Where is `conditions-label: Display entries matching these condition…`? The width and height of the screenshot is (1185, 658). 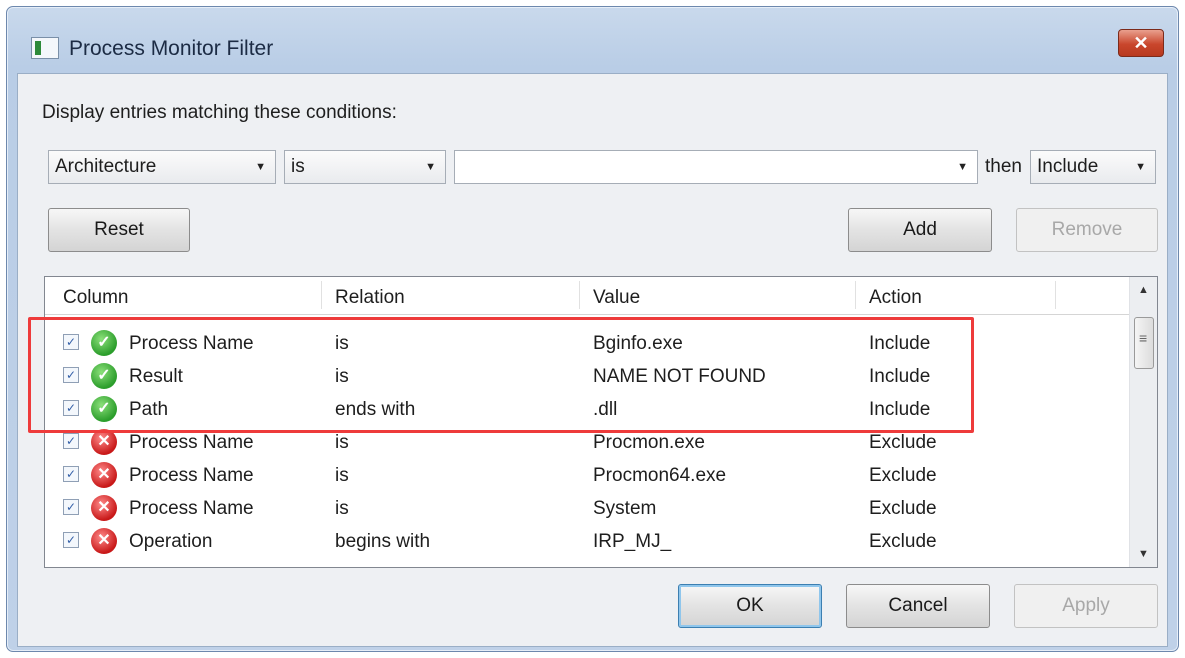
conditions-label: Display entries matching these condition… is located at coordinates (219, 112).